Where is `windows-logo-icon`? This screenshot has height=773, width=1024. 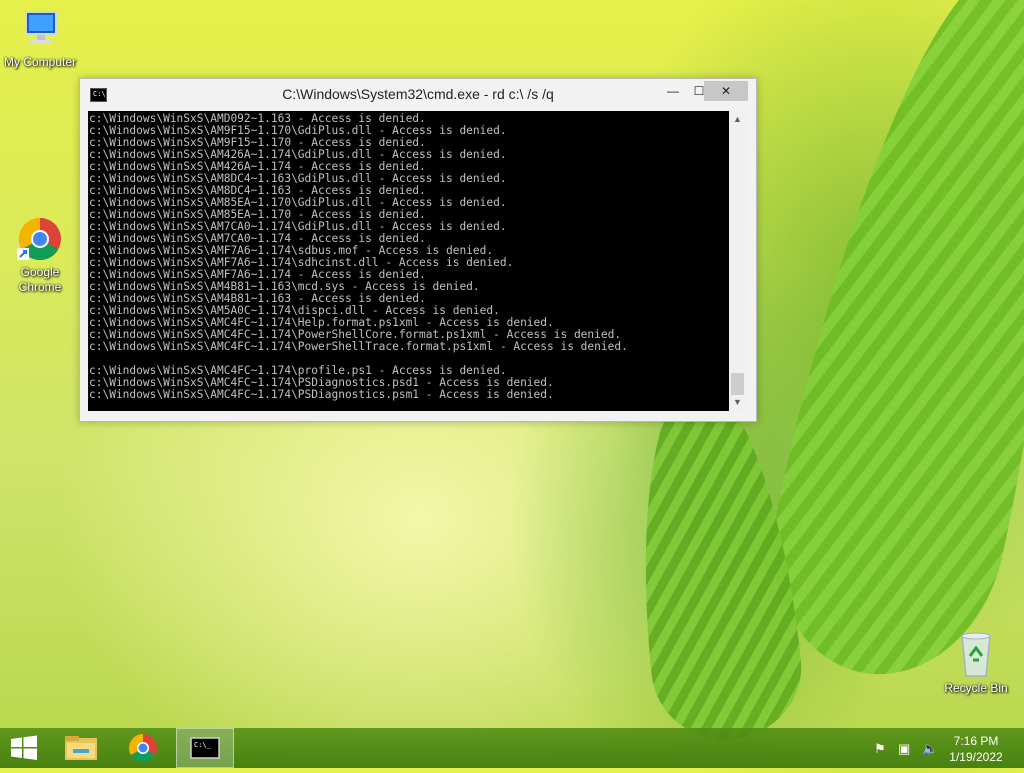
windows-logo-icon is located at coordinates (24, 747).